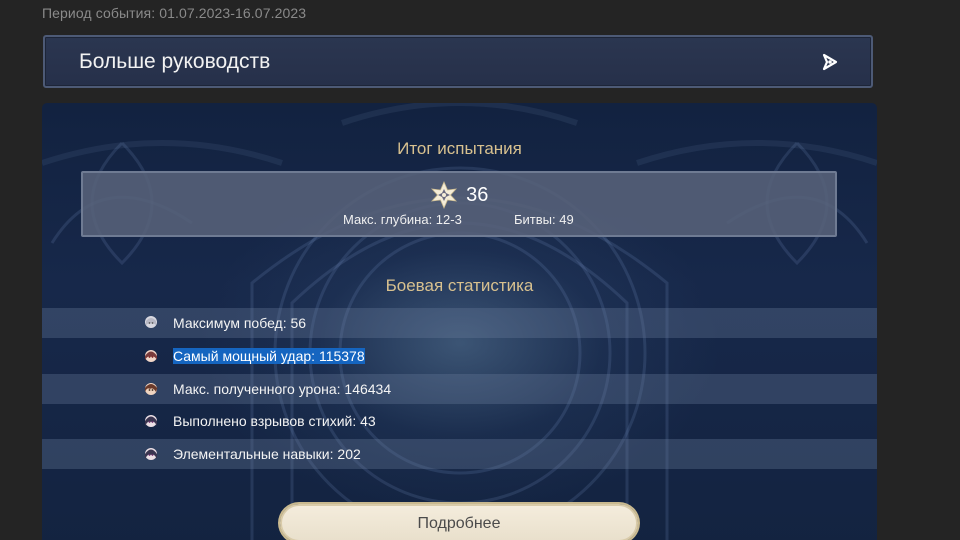  I want to click on more-guides-banner: Больше руководств, so click(458, 61).